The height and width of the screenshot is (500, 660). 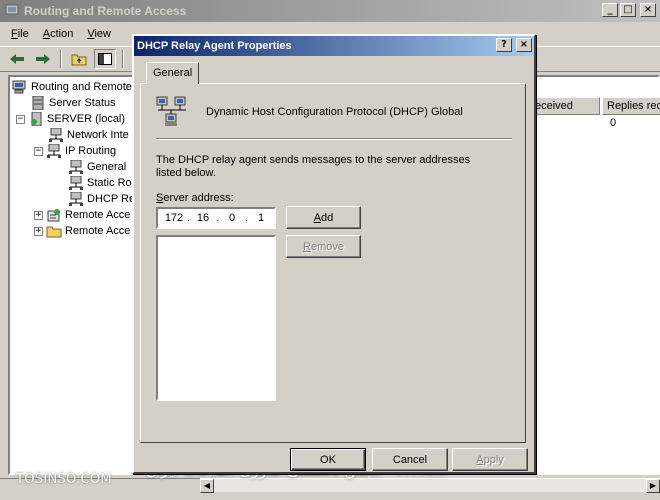 What do you see at coordinates (524, 45) in the screenshot?
I see `dialog-close-button: ×` at bounding box center [524, 45].